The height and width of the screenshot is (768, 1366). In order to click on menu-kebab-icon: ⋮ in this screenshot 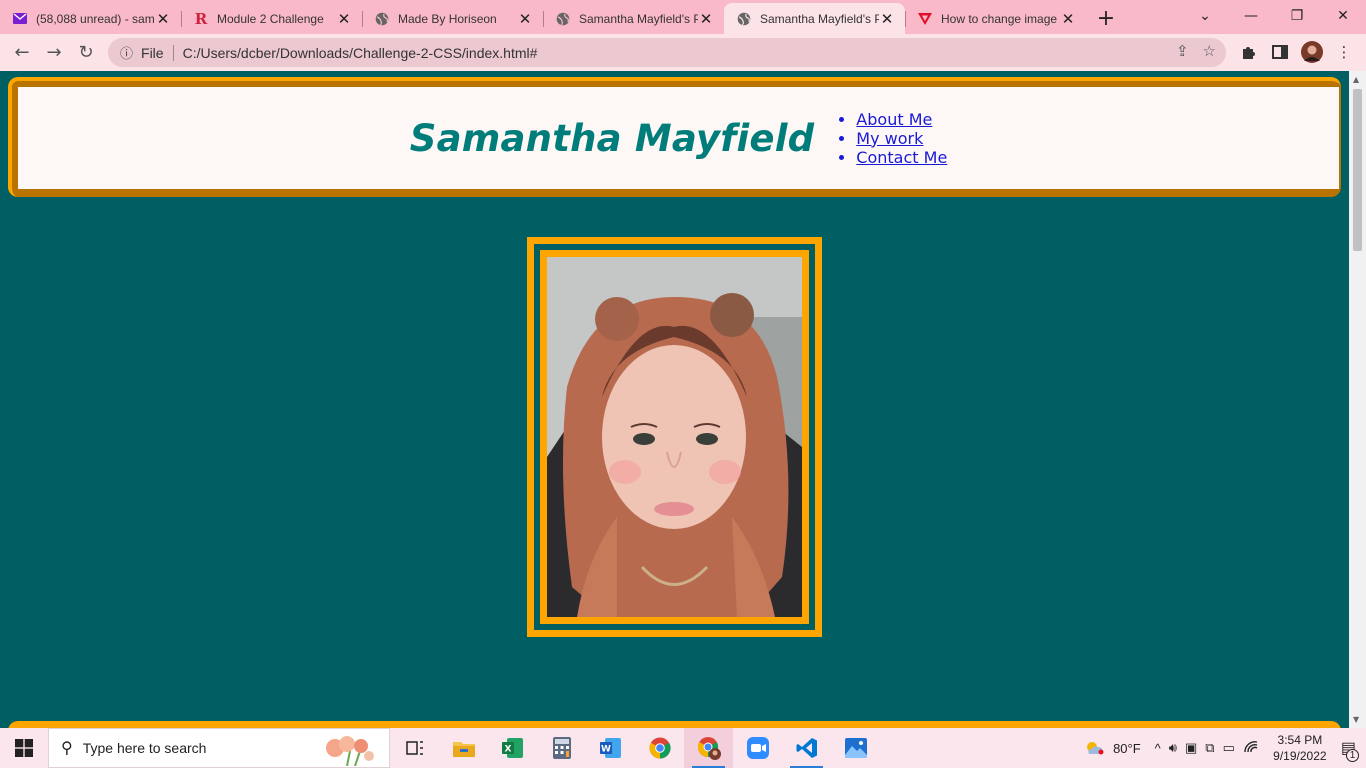, I will do `click(1344, 52)`.